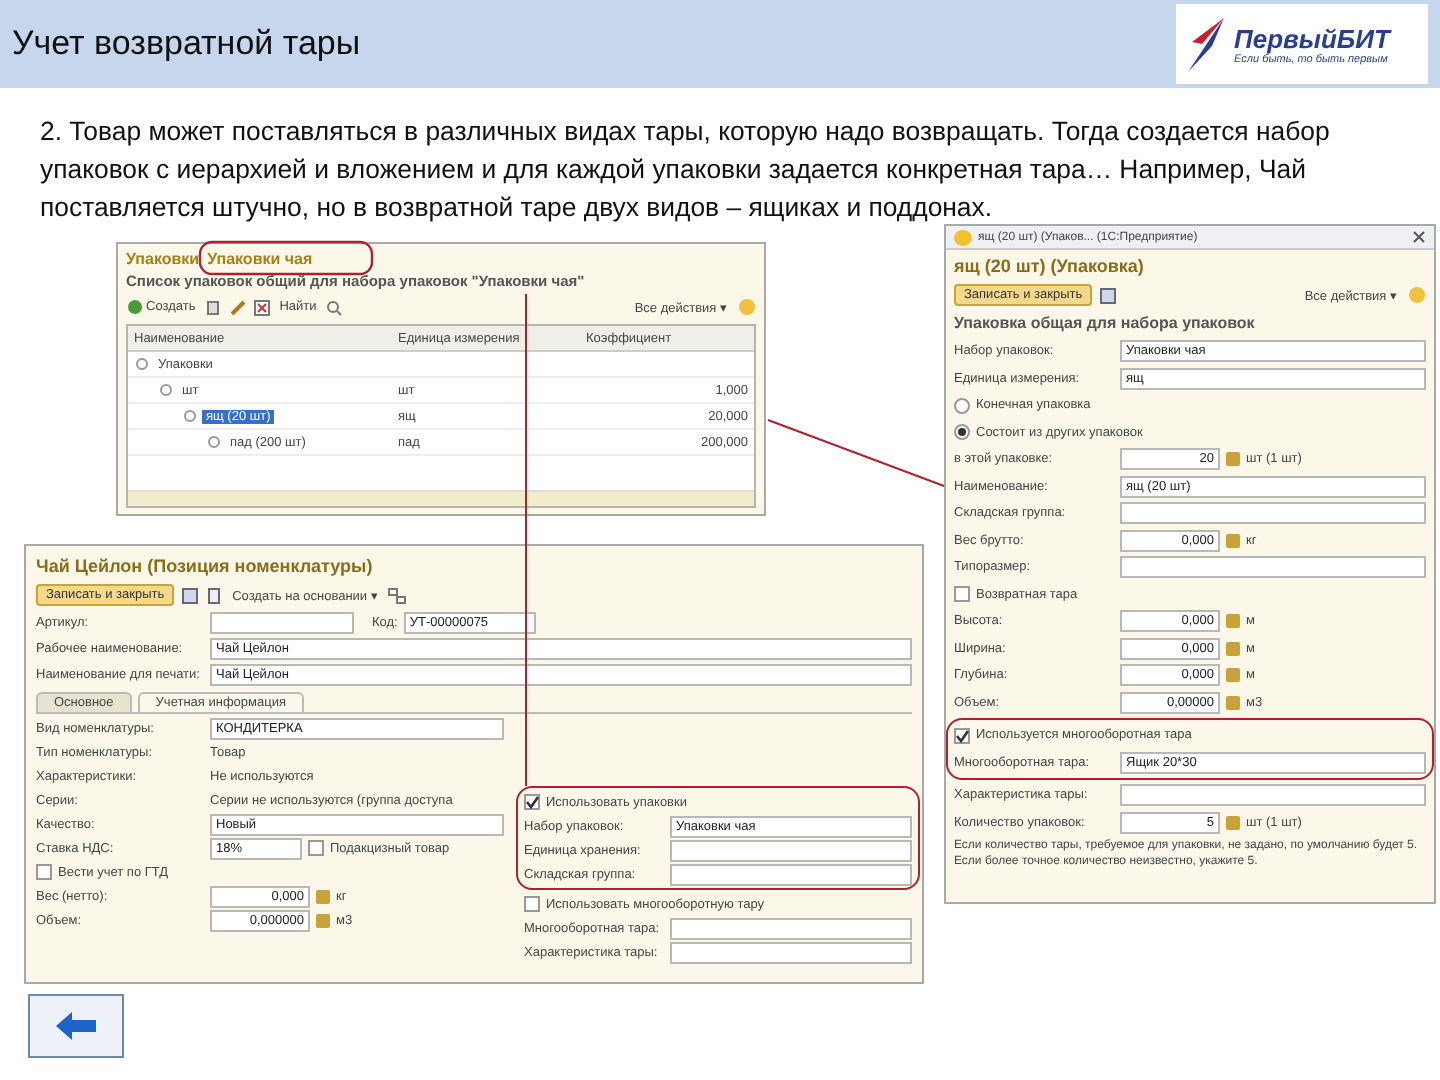  Describe the element at coordinates (214, 595) in the screenshot. I see `document-icon` at that location.